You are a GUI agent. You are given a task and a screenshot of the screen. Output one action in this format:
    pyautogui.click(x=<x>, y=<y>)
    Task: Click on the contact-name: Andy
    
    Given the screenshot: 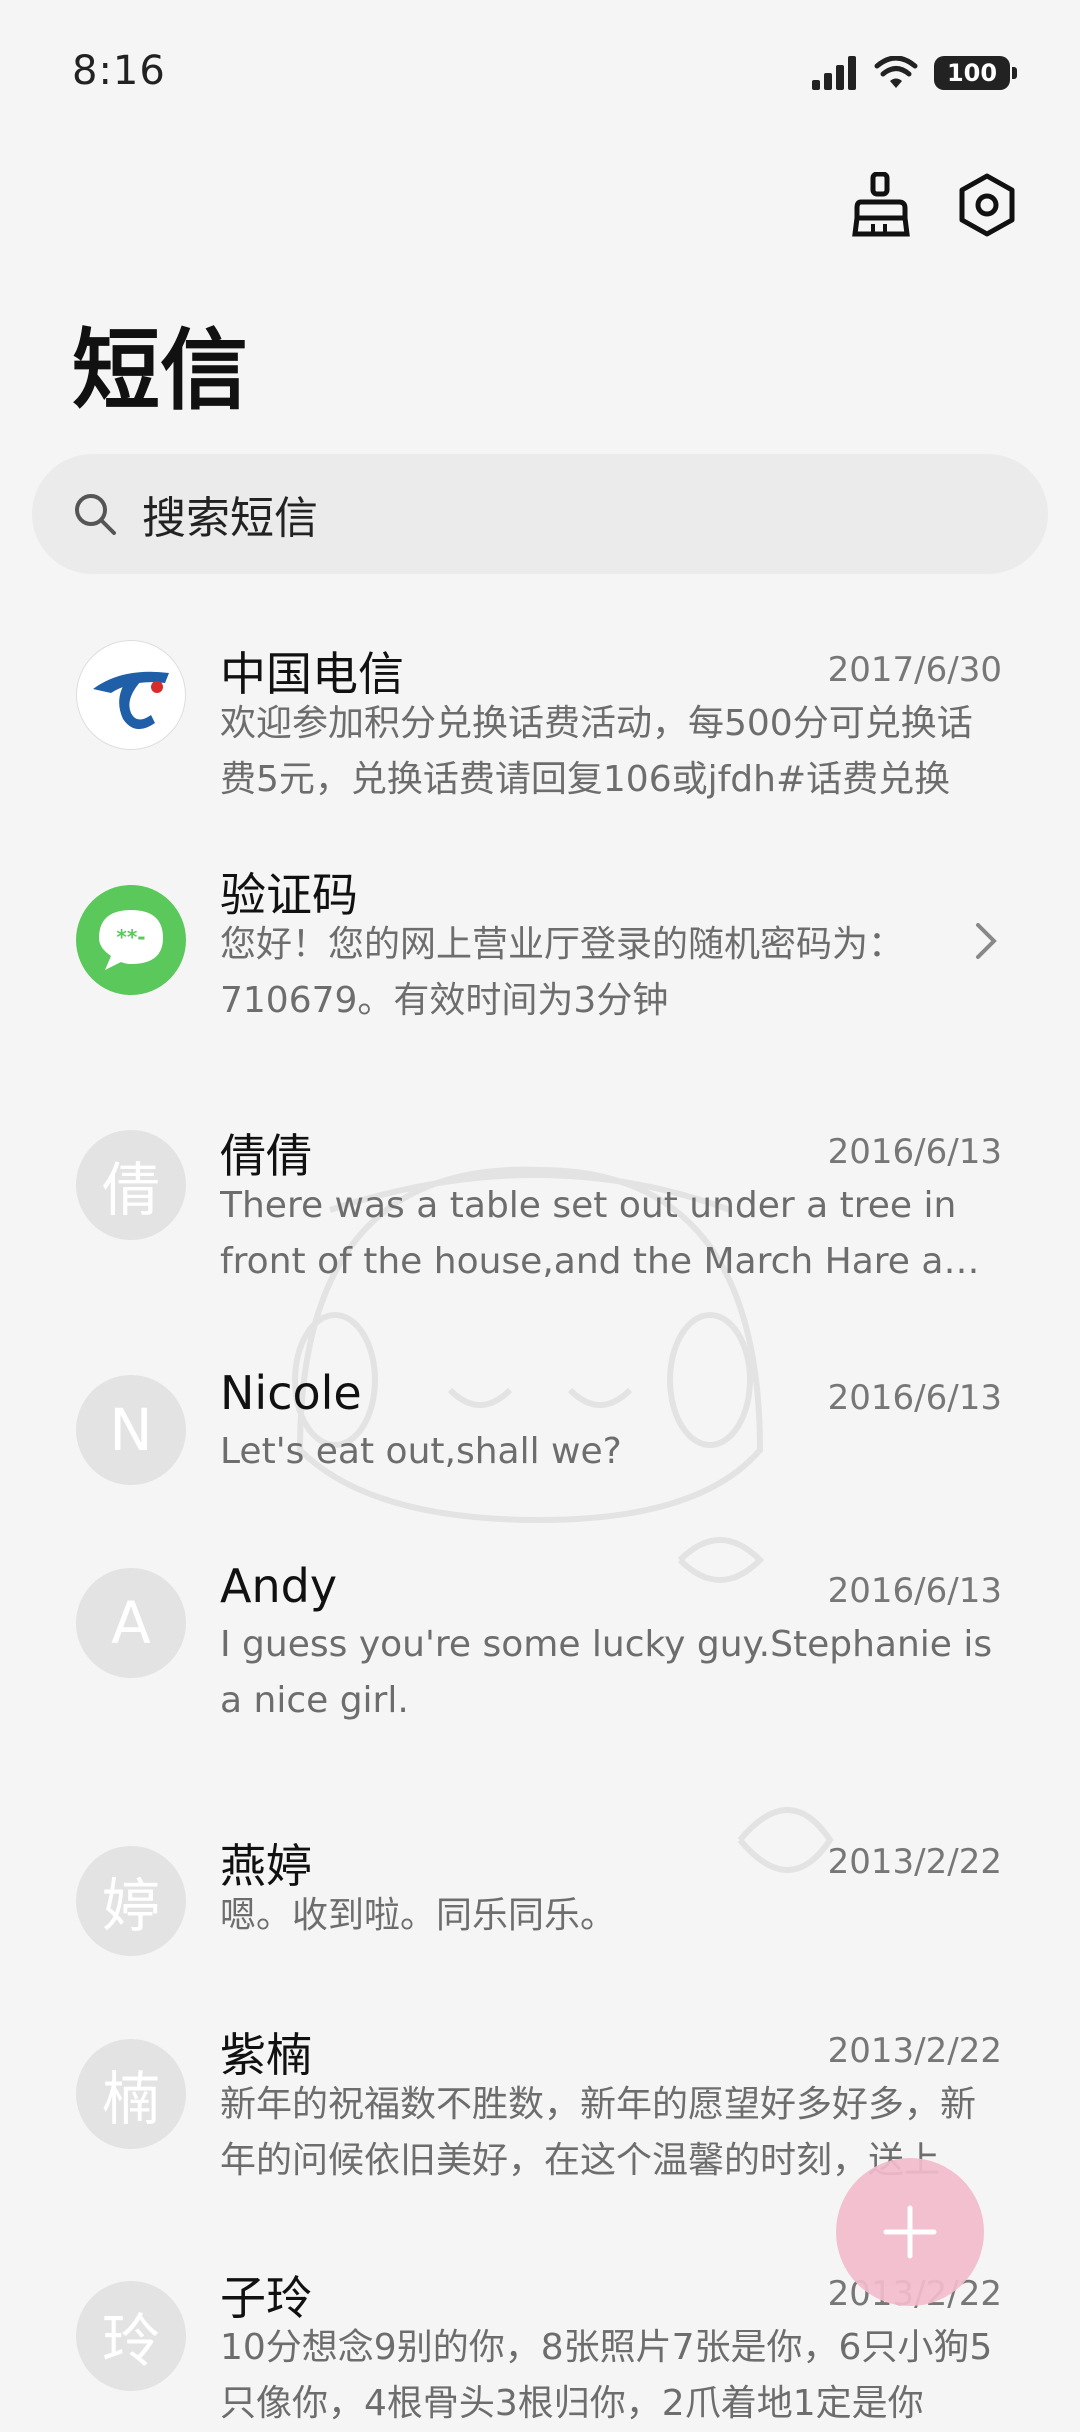 What is the action you would take?
    pyautogui.click(x=279, y=1586)
    